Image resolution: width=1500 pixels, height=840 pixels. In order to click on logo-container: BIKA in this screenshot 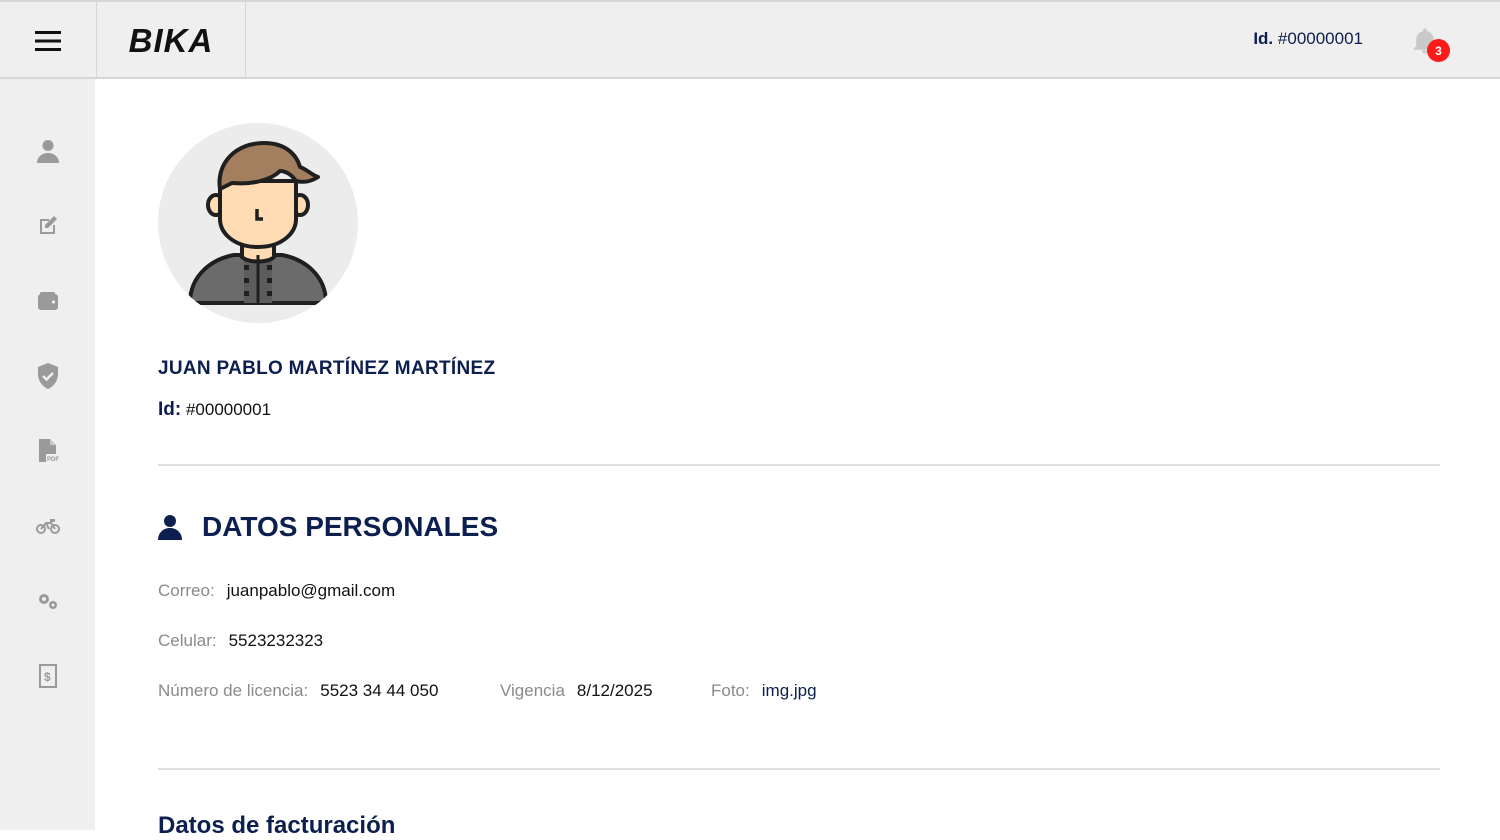, I will do `click(171, 40)`.